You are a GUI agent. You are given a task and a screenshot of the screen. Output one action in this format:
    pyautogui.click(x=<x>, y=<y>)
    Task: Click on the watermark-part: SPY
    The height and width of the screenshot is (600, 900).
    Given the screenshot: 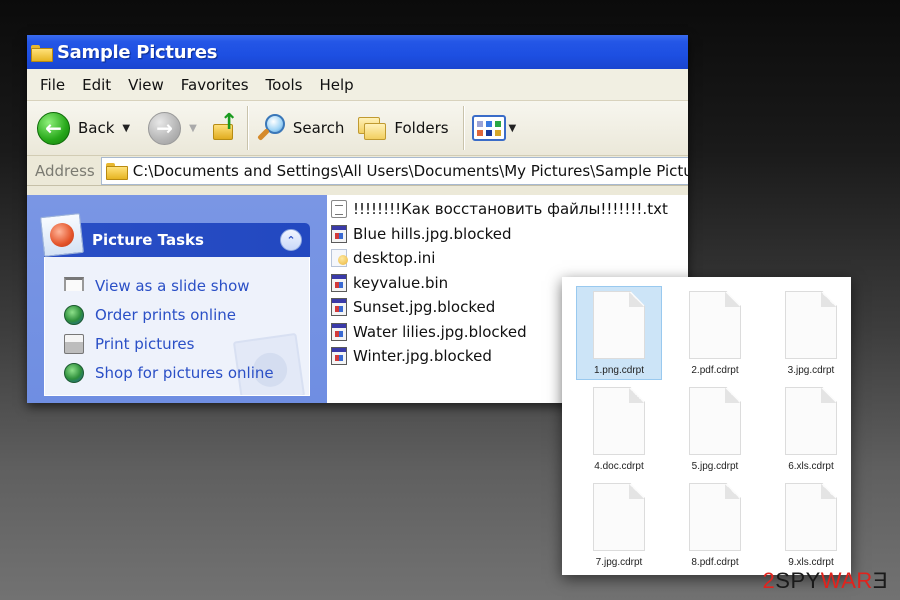 What is the action you would take?
    pyautogui.click(x=798, y=580)
    